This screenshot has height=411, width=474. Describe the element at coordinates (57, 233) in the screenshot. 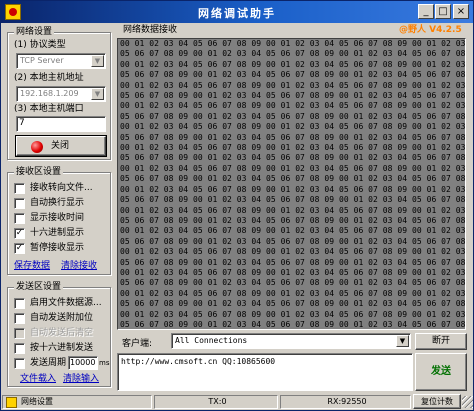

I see `recv-option-label: 十六进制显示` at that location.